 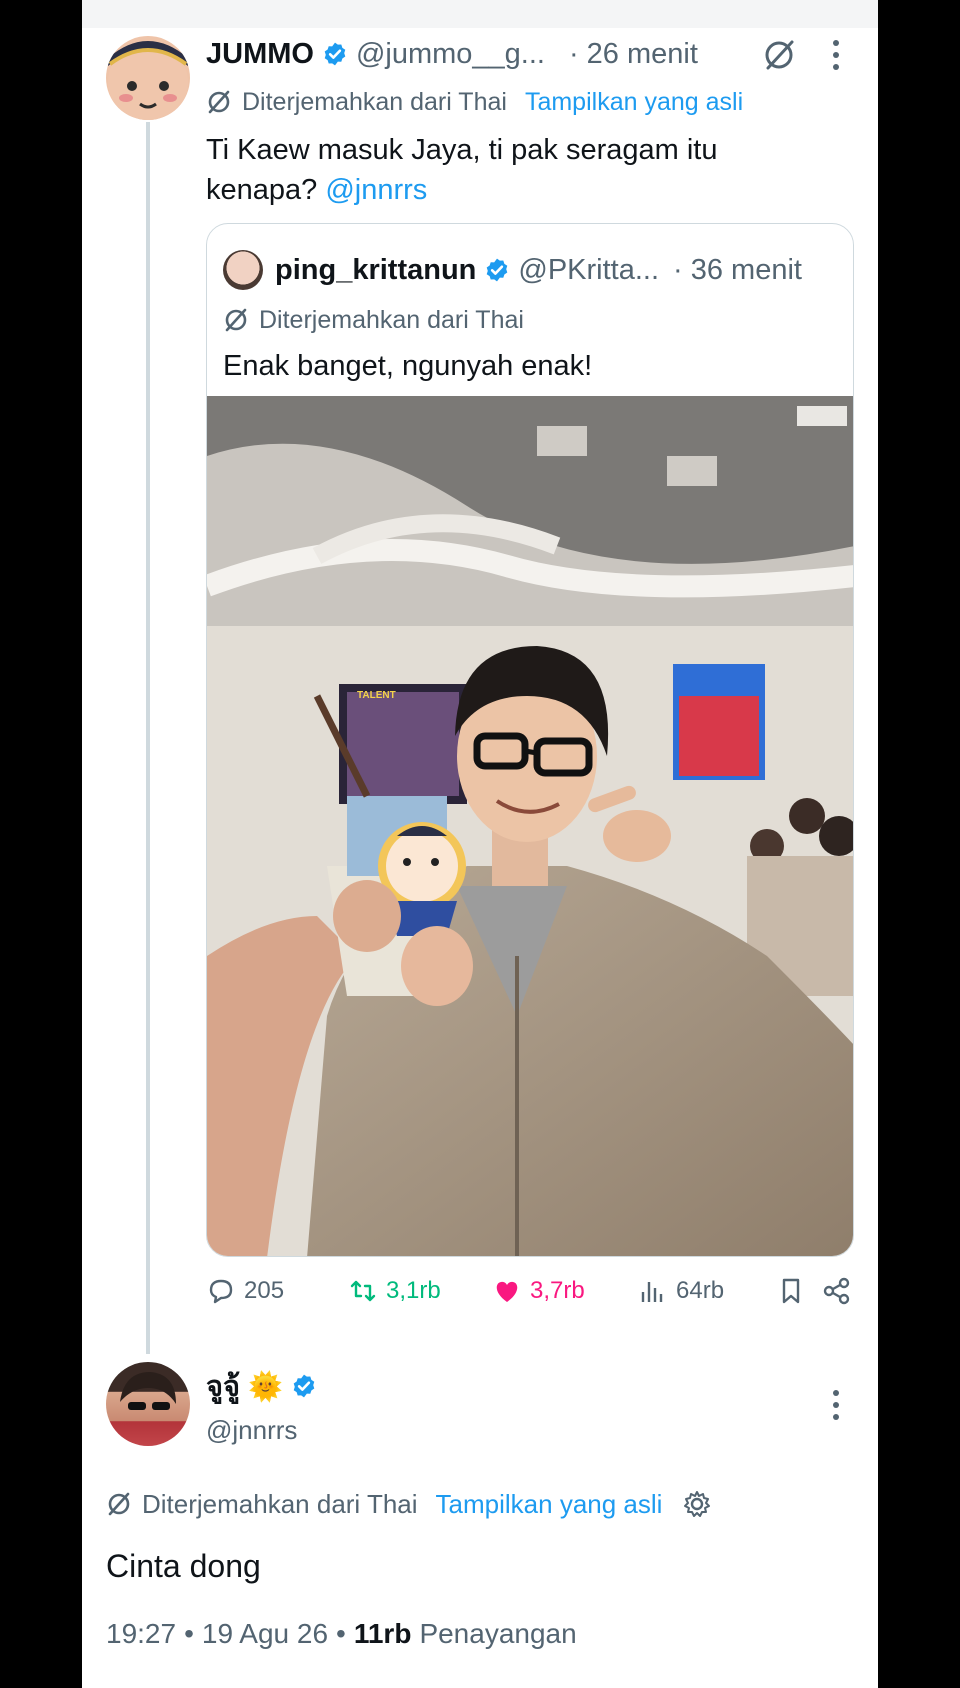 What do you see at coordinates (652, 1292) in the screenshot?
I see `views-chart-icon` at bounding box center [652, 1292].